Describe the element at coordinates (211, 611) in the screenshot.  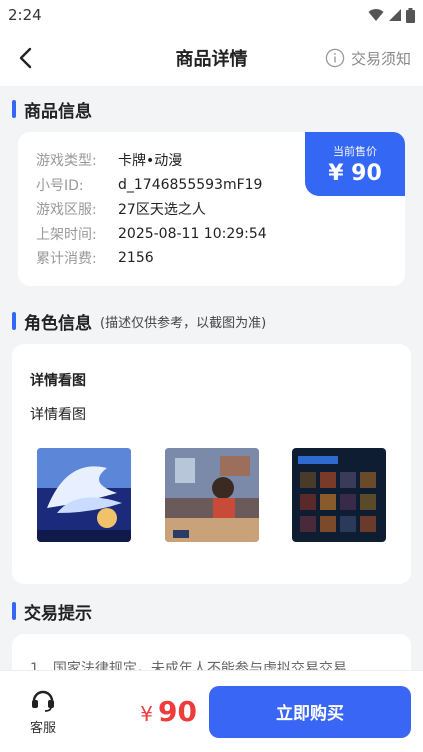
I see `trade-tips-header: 交易提示` at that location.